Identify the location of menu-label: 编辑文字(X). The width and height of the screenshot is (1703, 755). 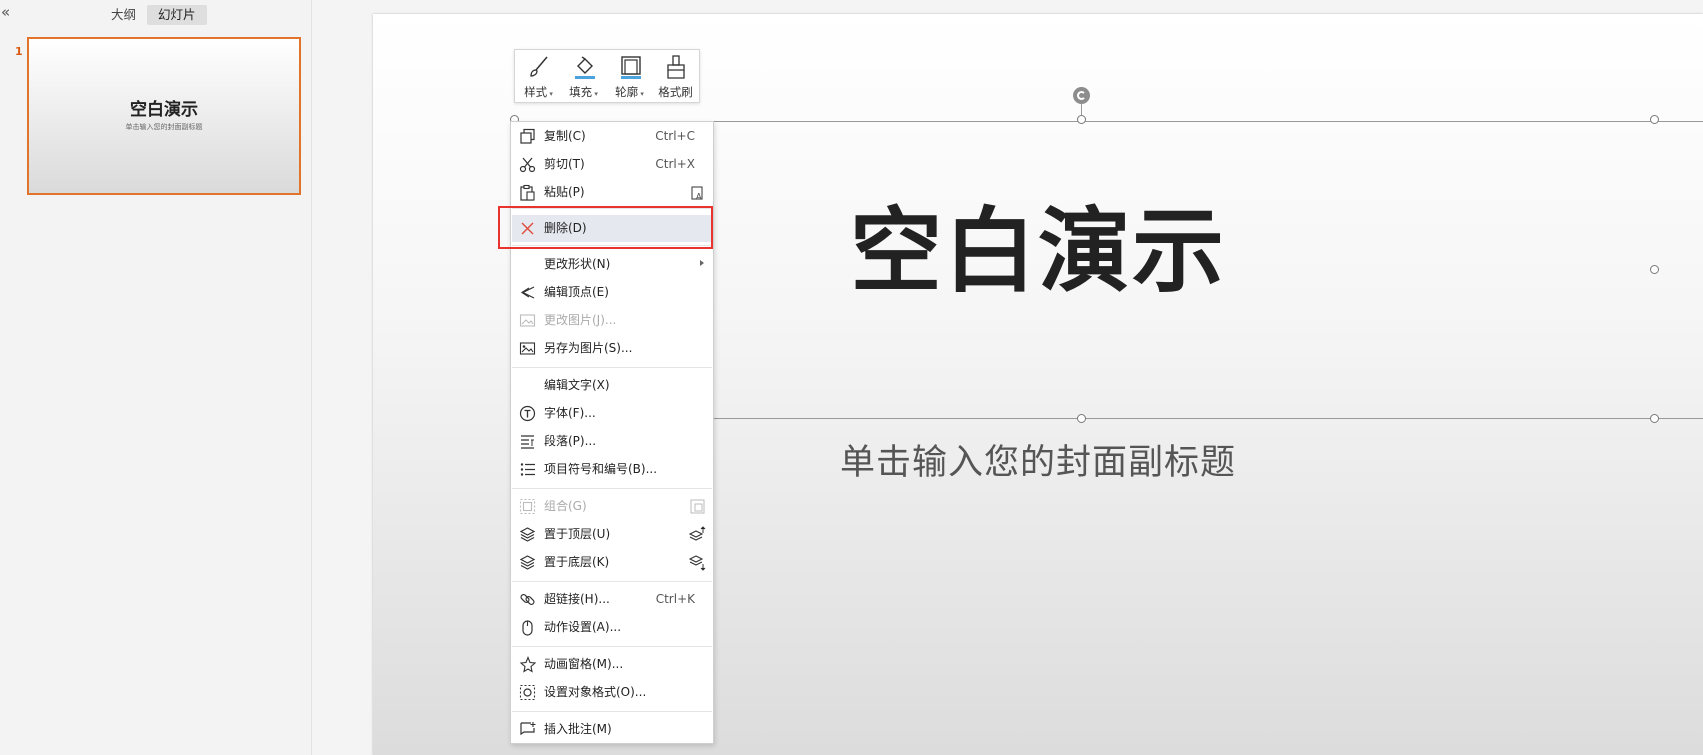
(577, 385).